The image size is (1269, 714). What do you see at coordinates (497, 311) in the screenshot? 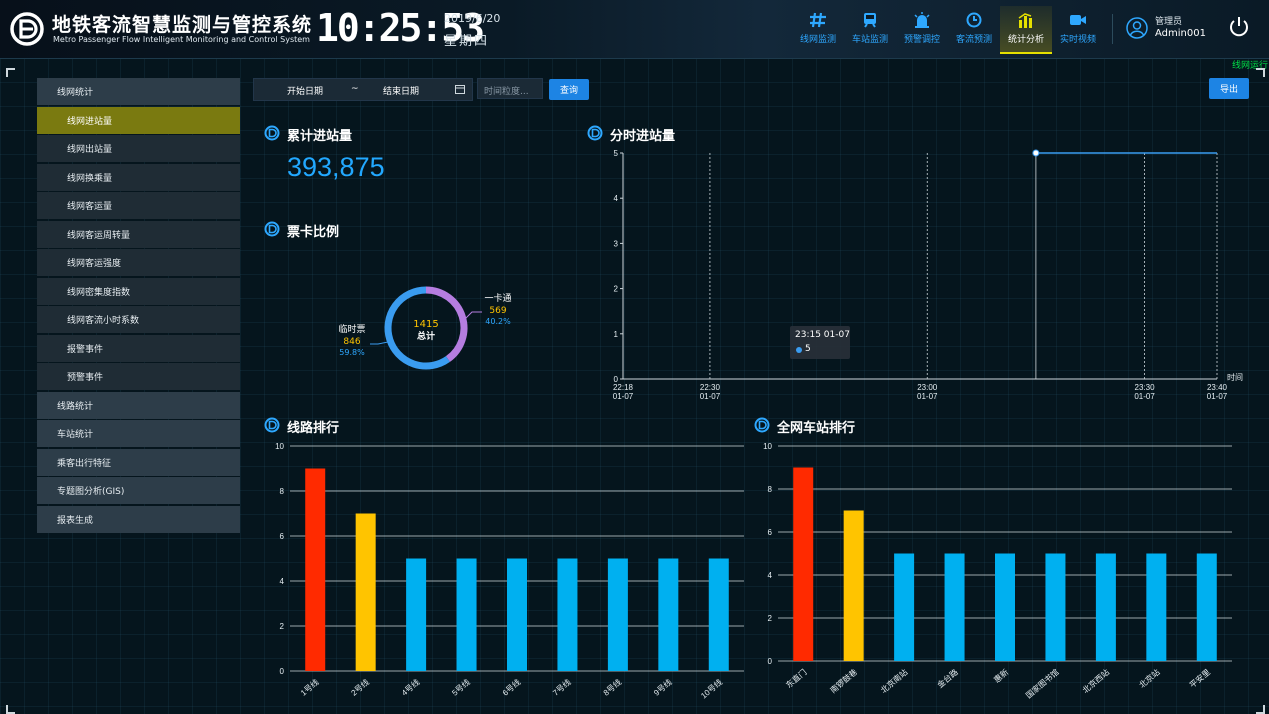
I see `donut-label-value: 569` at bounding box center [497, 311].